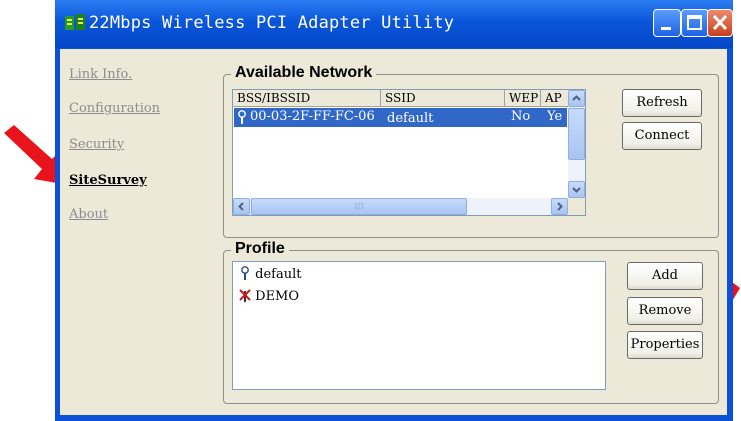  I want to click on scroll-down-button, so click(576, 189).